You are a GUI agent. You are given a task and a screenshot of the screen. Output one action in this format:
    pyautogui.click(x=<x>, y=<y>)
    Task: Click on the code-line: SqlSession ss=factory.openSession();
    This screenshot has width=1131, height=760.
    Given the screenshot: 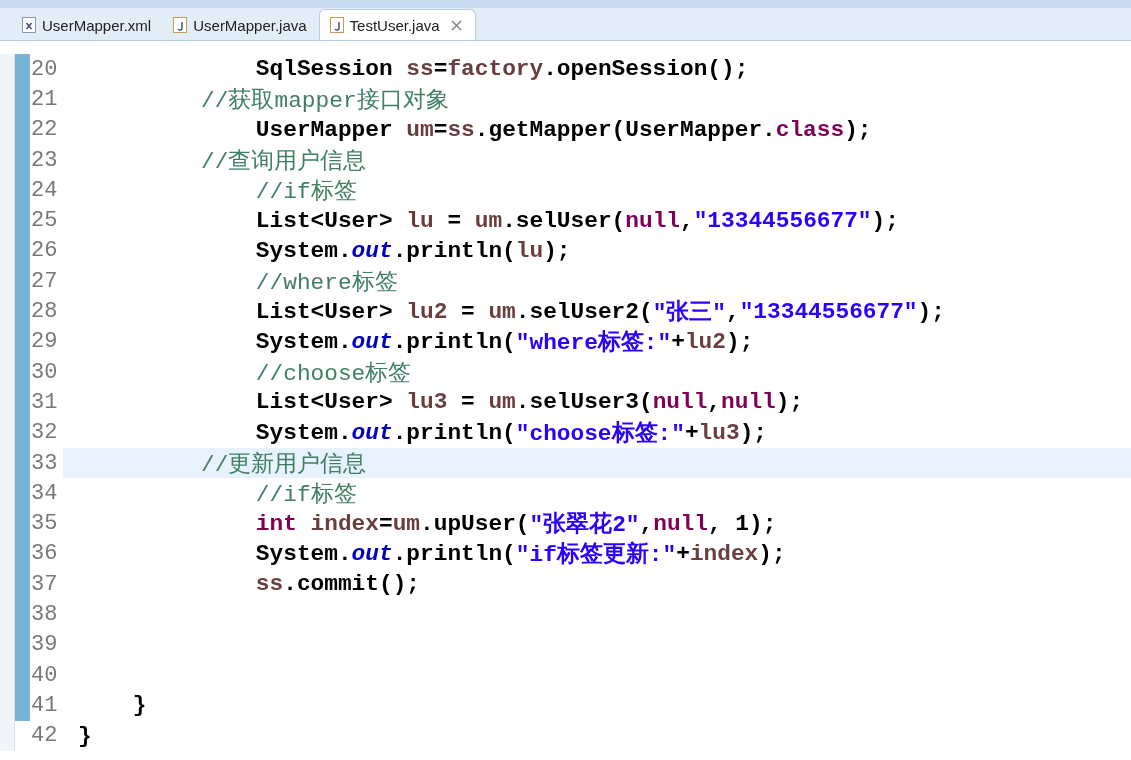 What is the action you would take?
    pyautogui.click(x=502, y=70)
    